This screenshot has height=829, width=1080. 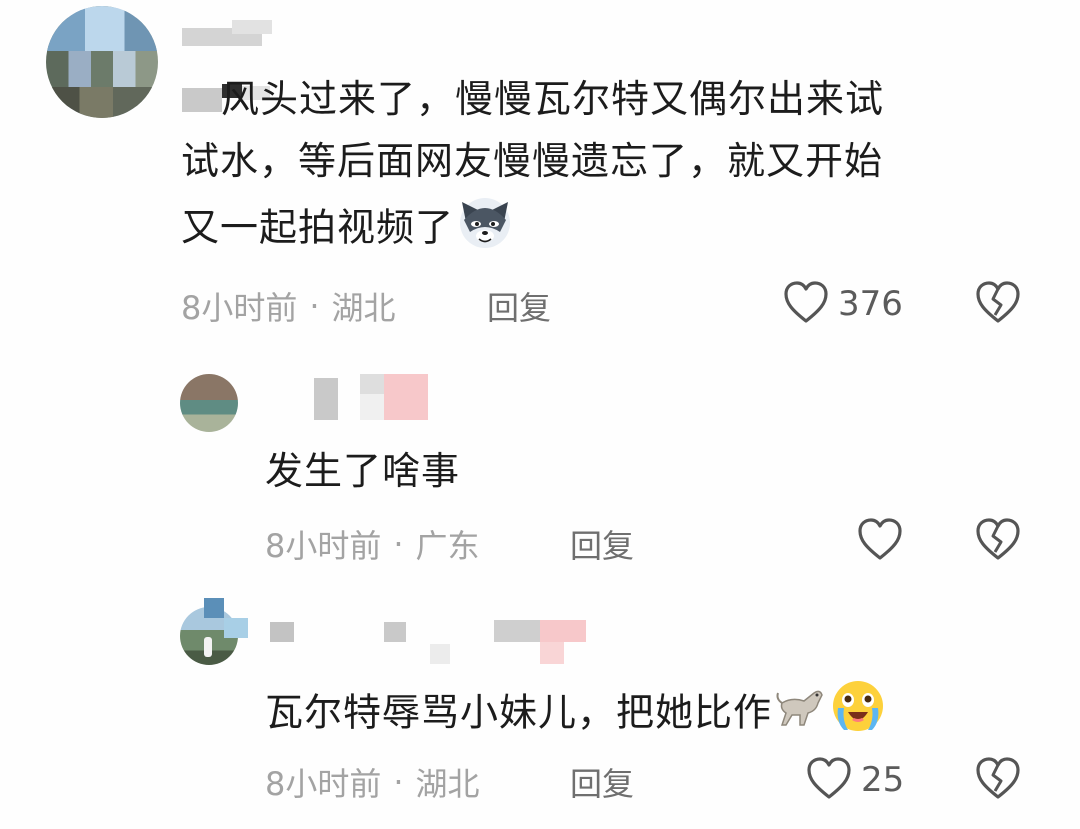 I want to click on like-count: 25, so click(x=883, y=780).